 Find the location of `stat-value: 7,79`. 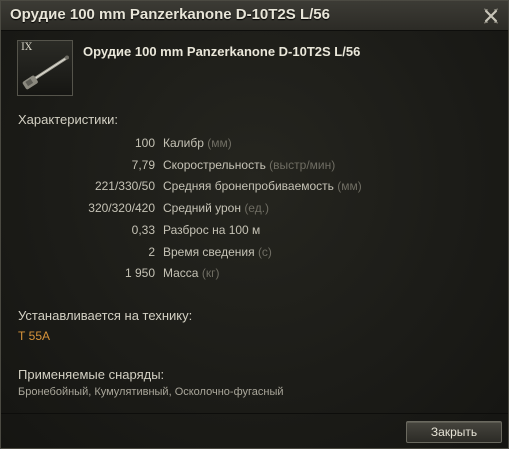

stat-value: 7,79 is located at coordinates (143, 165).